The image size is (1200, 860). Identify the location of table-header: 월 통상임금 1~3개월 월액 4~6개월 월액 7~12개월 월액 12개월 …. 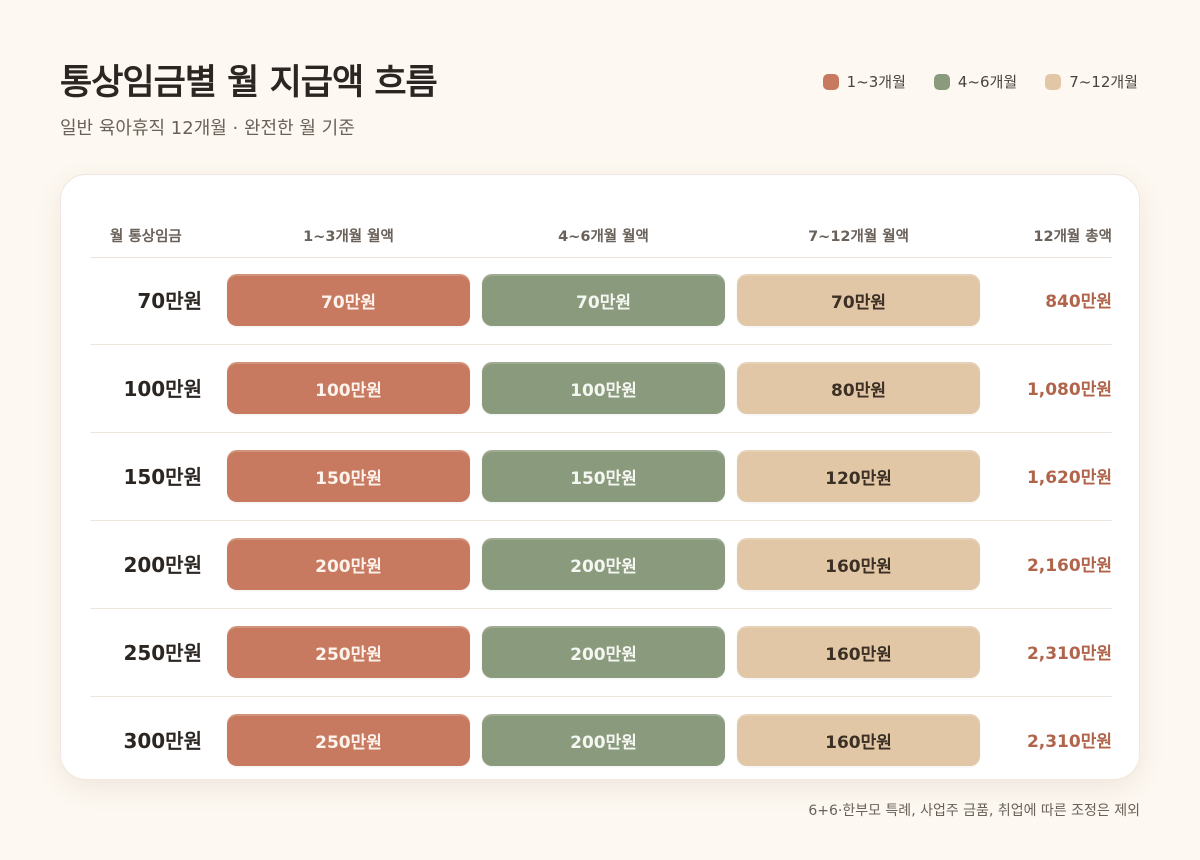
(601, 238).